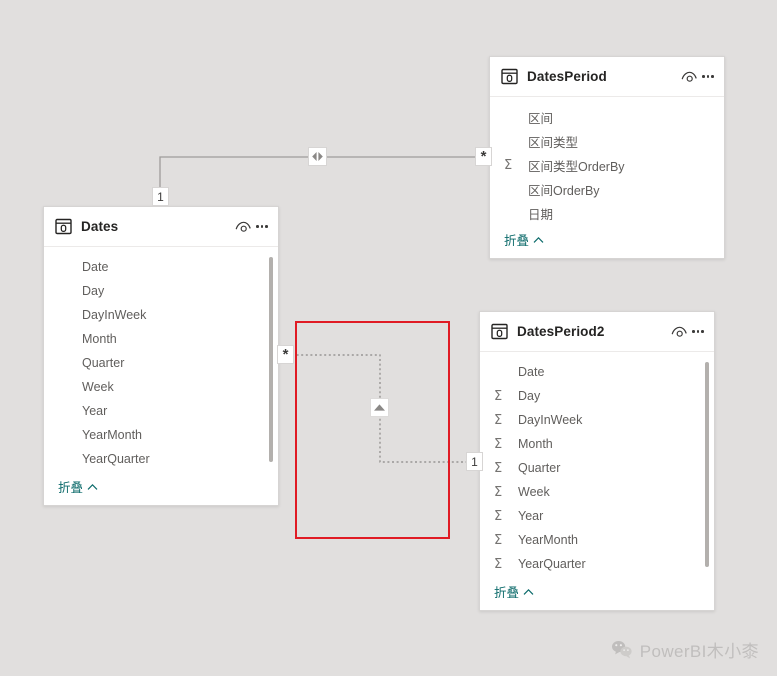  What do you see at coordinates (372, 430) in the screenshot?
I see `selection-highlight-rect` at bounding box center [372, 430].